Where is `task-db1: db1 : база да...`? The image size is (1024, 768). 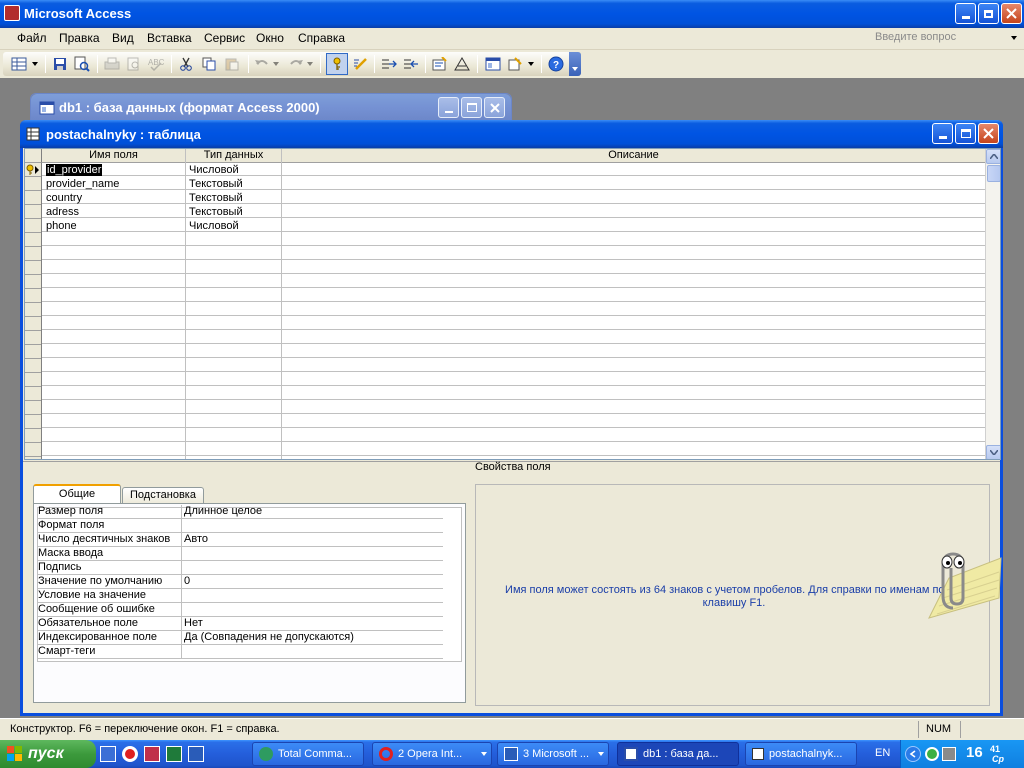 task-db1: db1 : база да... is located at coordinates (678, 754).